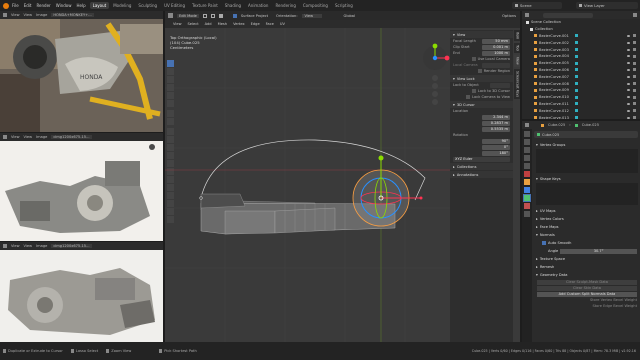 This screenshot has width=640, height=360. I want to click on y-axis-icon, so click(435, 46).